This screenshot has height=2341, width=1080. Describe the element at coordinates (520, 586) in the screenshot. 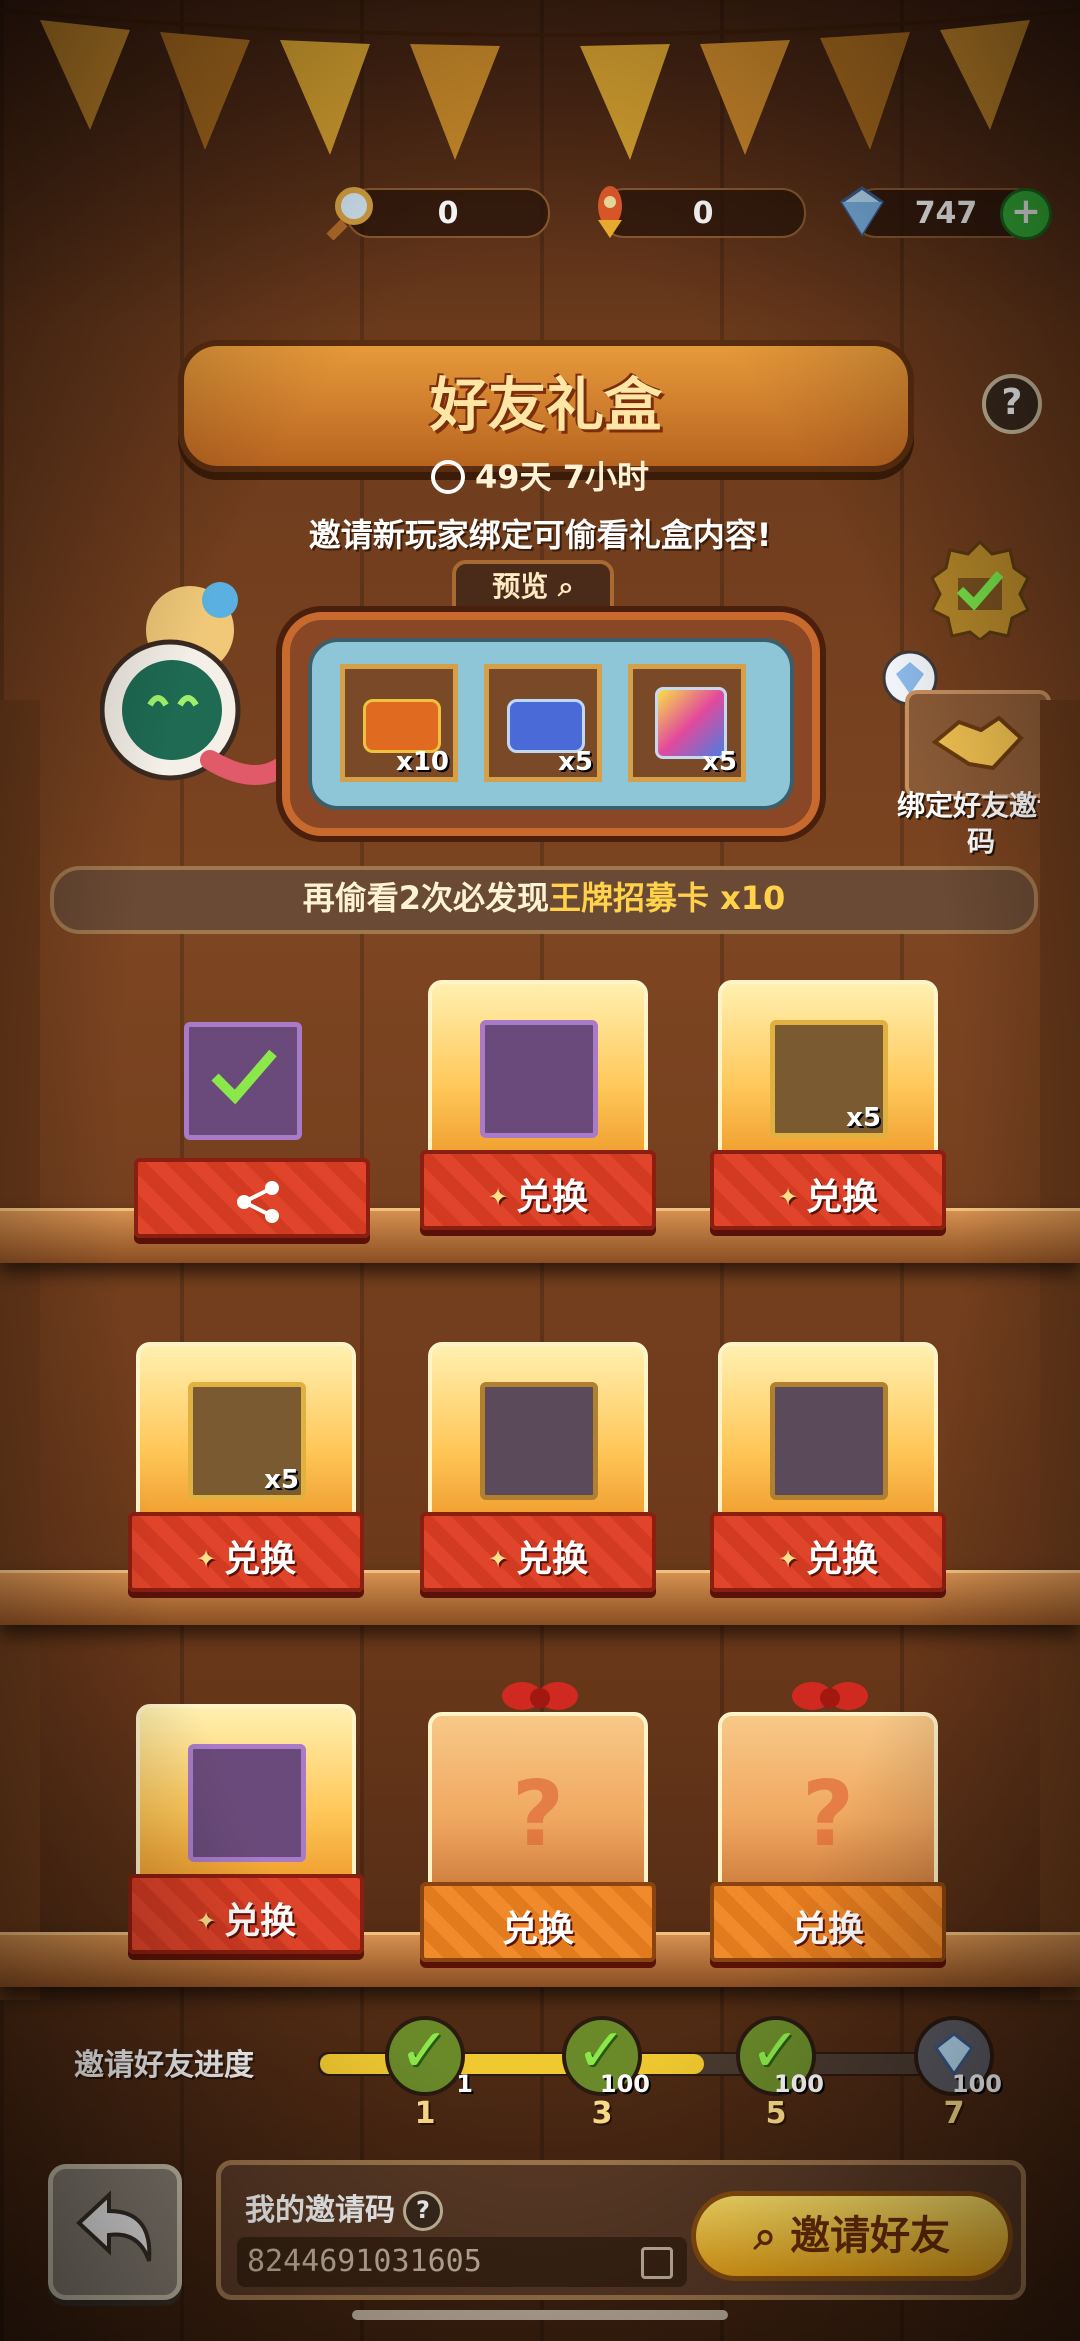

I see `preview-tab-label: 预览` at that location.